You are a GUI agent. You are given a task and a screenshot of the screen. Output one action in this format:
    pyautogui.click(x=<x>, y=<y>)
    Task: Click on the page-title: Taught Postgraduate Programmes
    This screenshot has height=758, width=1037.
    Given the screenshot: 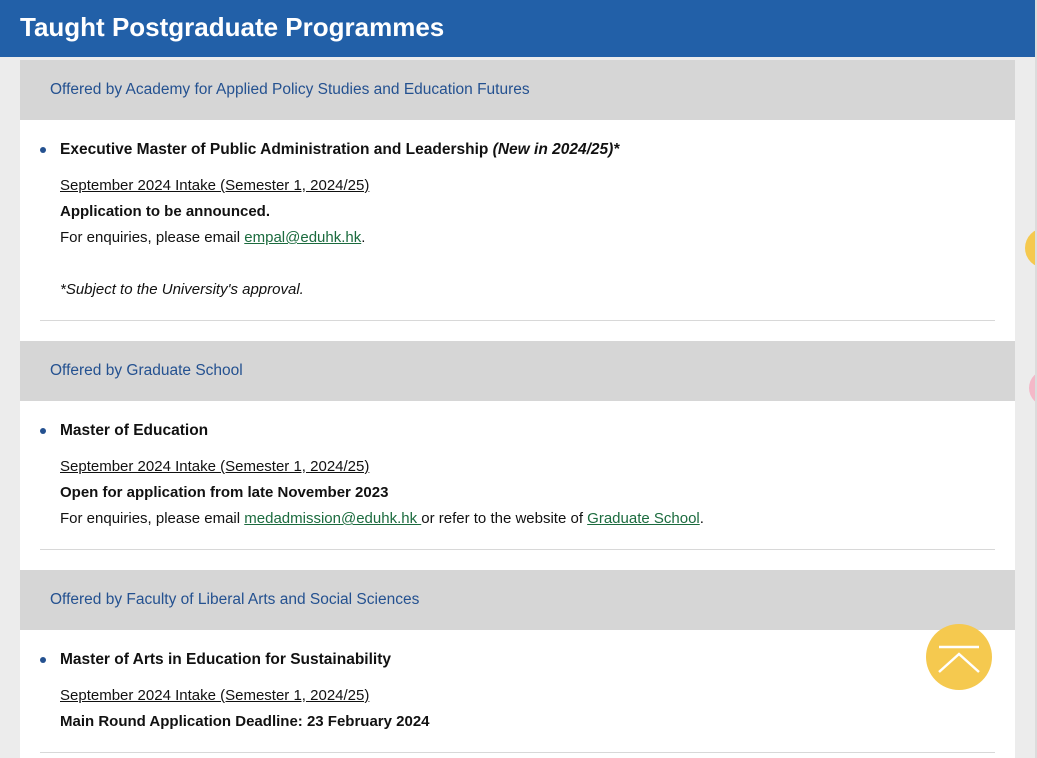 What is the action you would take?
    pyautogui.click(x=517, y=28)
    